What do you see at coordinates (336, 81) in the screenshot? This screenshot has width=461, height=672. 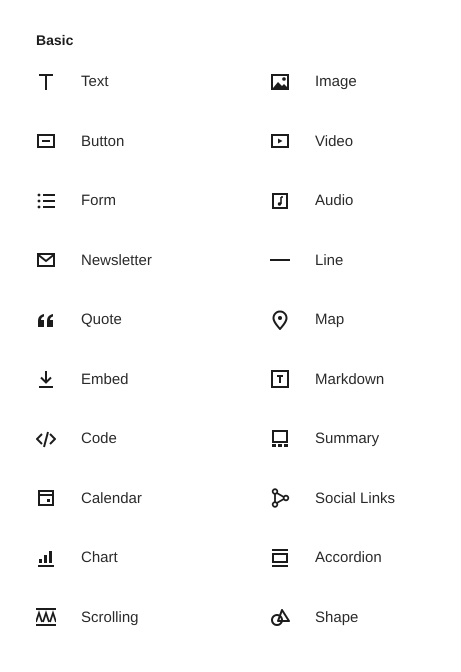 I see `block-option: Image` at bounding box center [336, 81].